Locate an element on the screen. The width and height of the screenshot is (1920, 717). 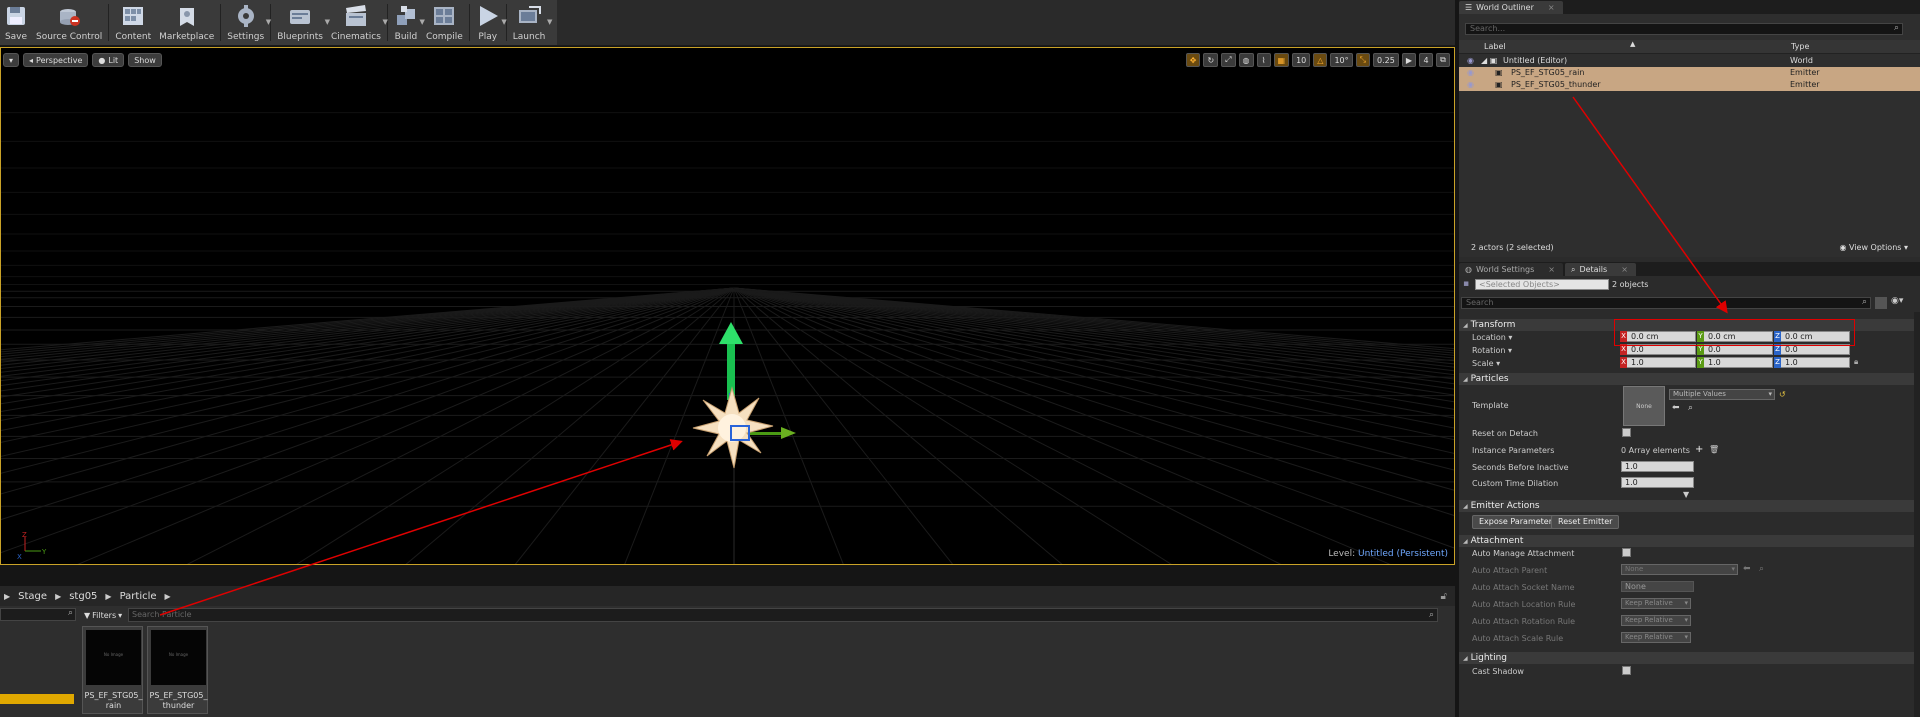
lock-icon: 🔒︎ is located at coordinates (1856, 362).